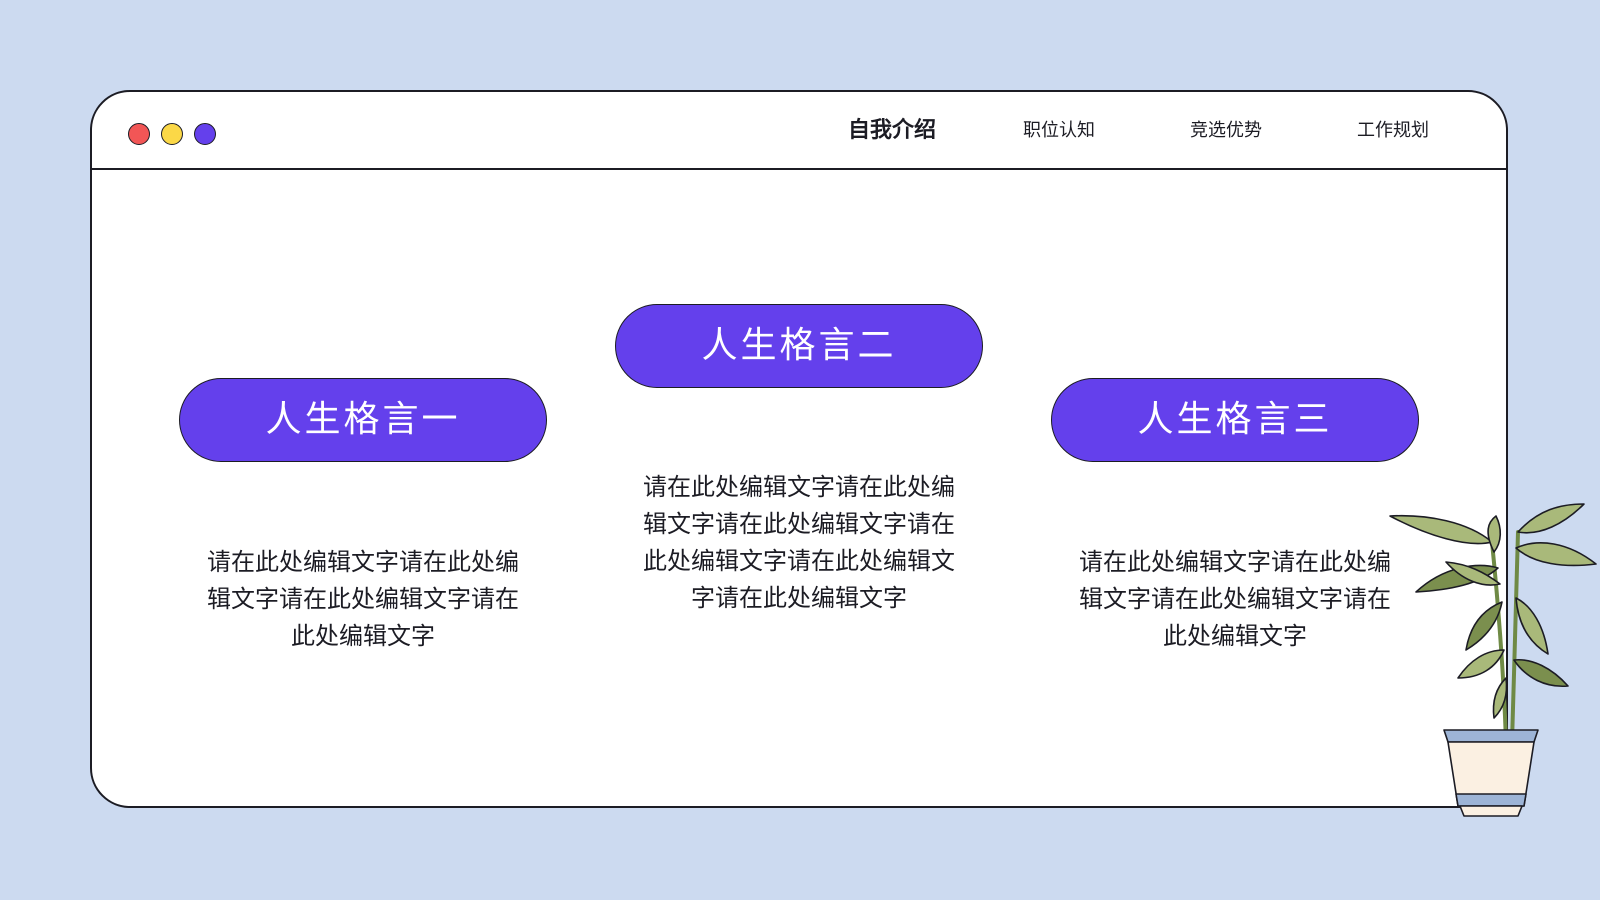 The width and height of the screenshot is (1600, 900). I want to click on potted-plant-icon, so click(1493, 660).